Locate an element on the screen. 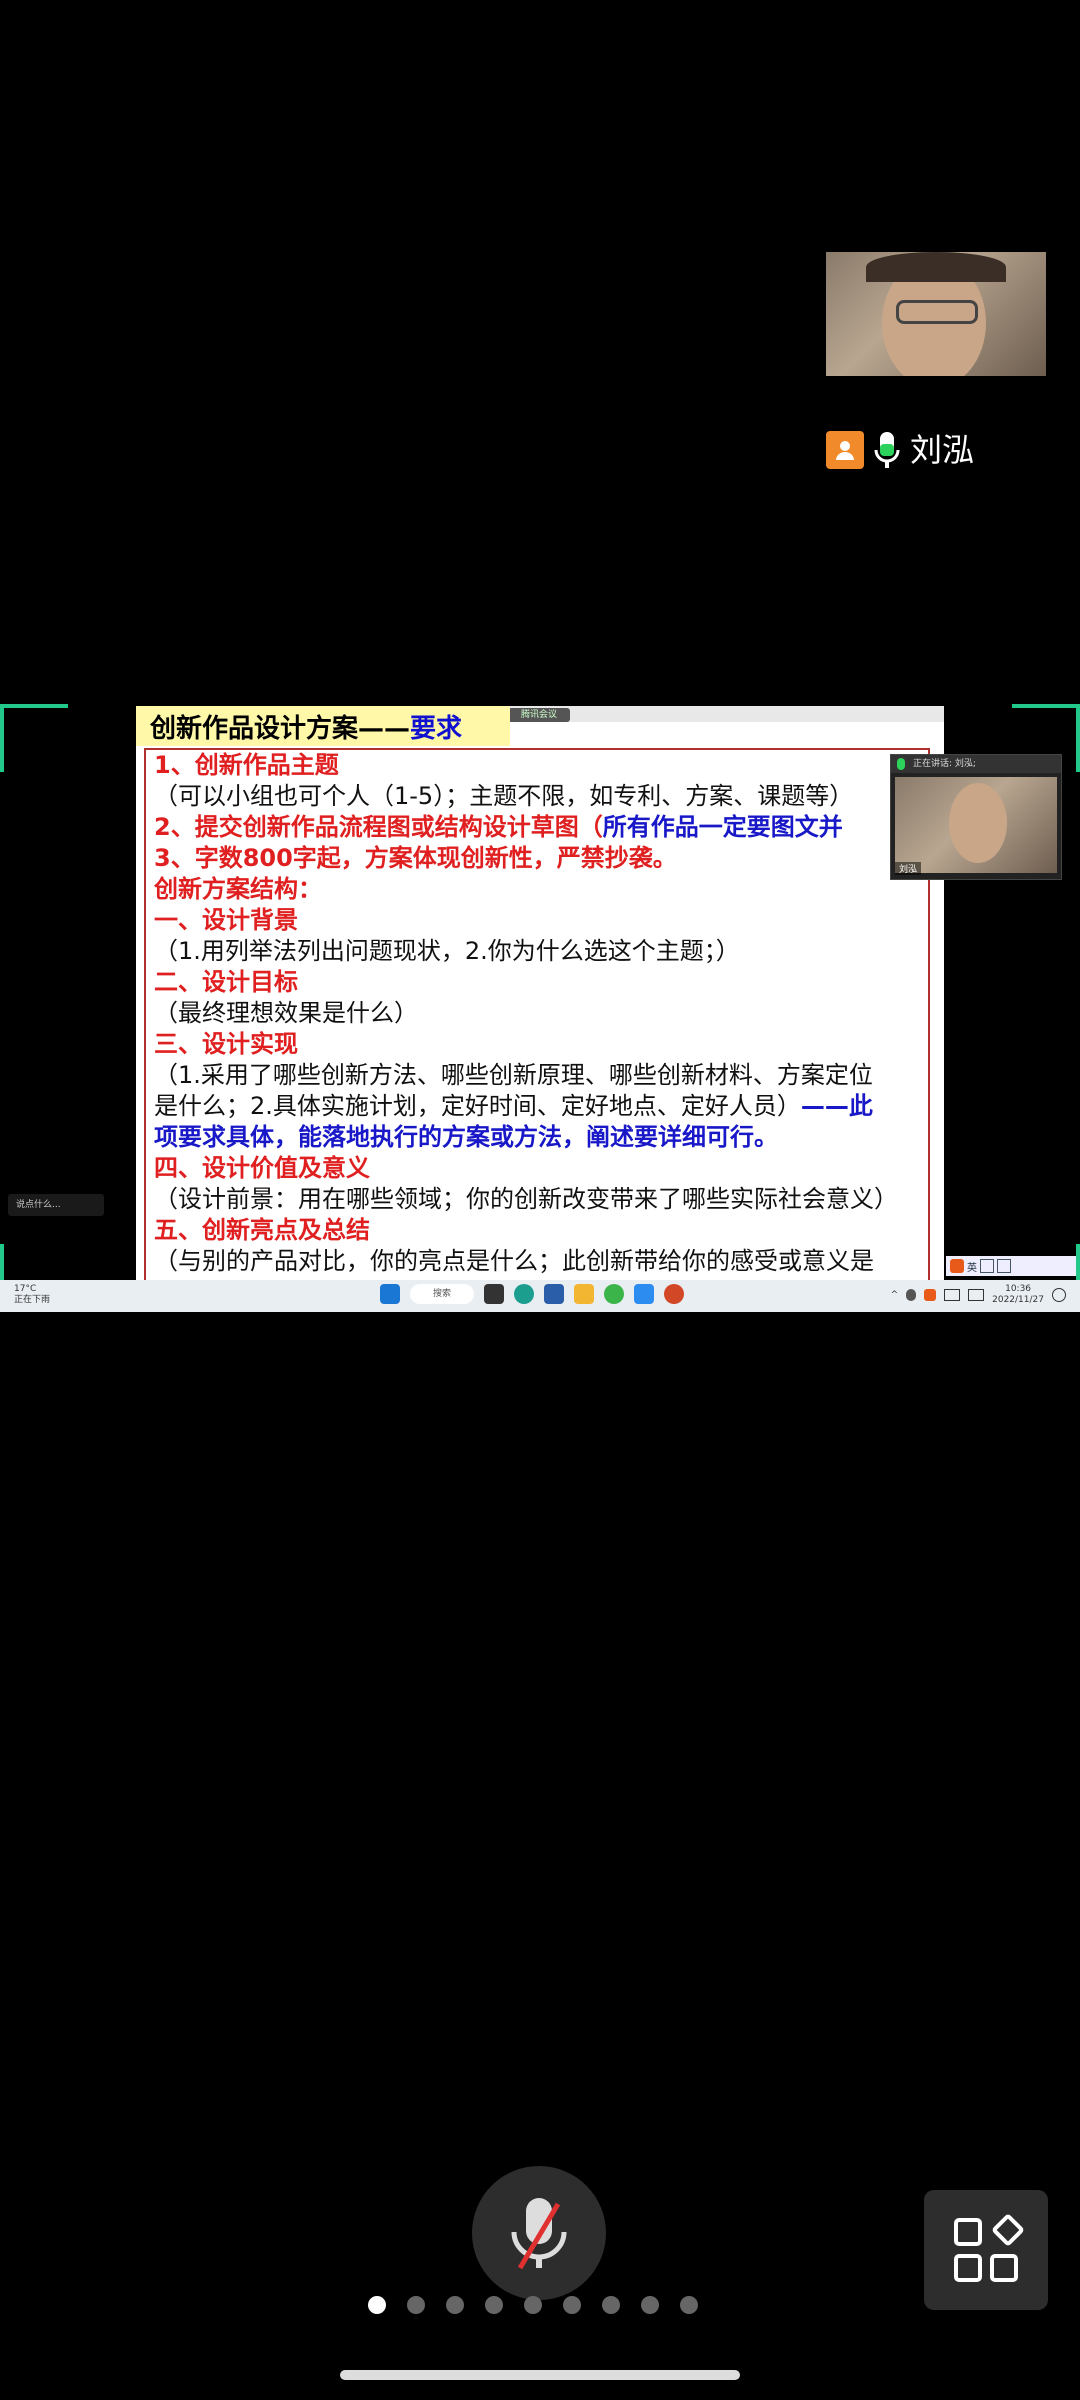  layout-switch-button is located at coordinates (986, 2250).